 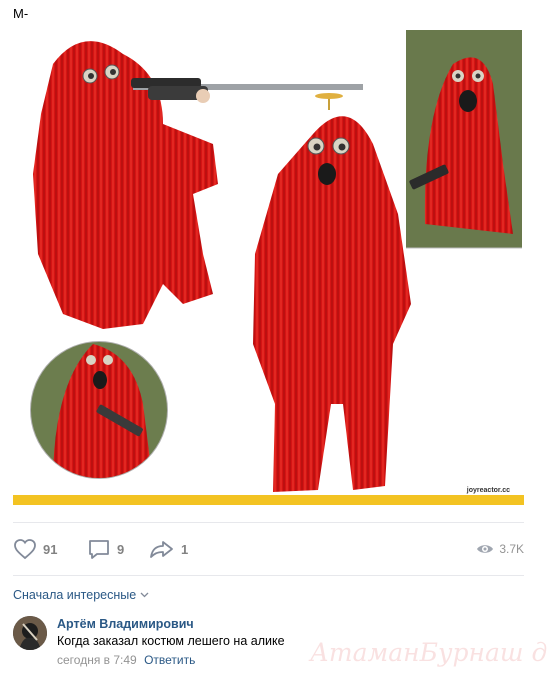 I want to click on comment-button: 9, so click(x=105, y=549).